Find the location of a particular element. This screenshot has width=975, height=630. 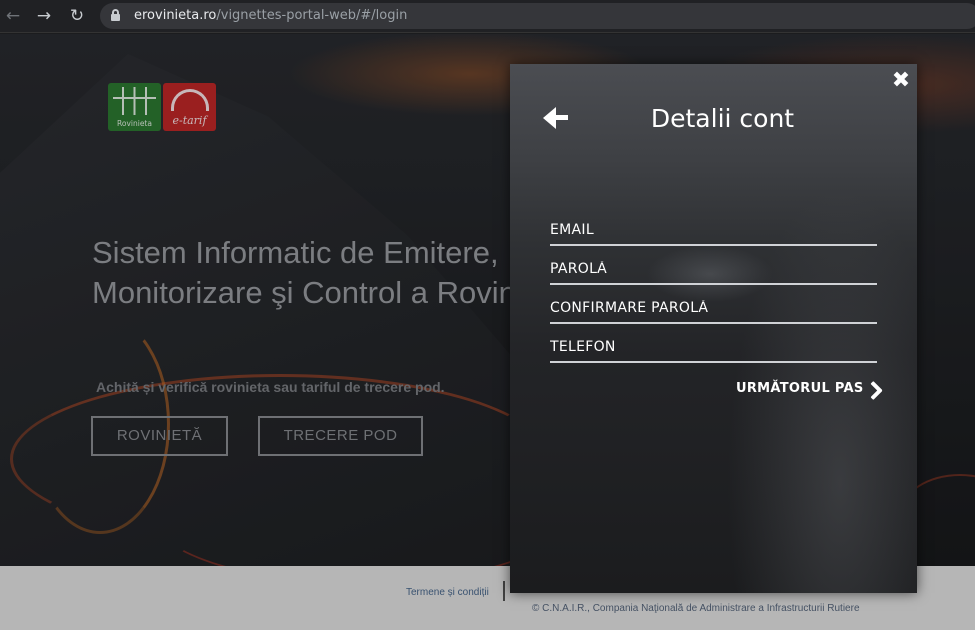

email-input is located at coordinates (713, 230).